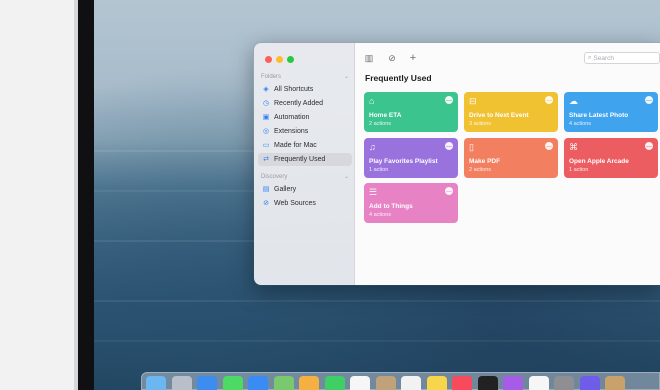 The height and width of the screenshot is (390, 660). Describe the element at coordinates (271, 76) in the screenshot. I see `folders-header-label: Folders` at that location.